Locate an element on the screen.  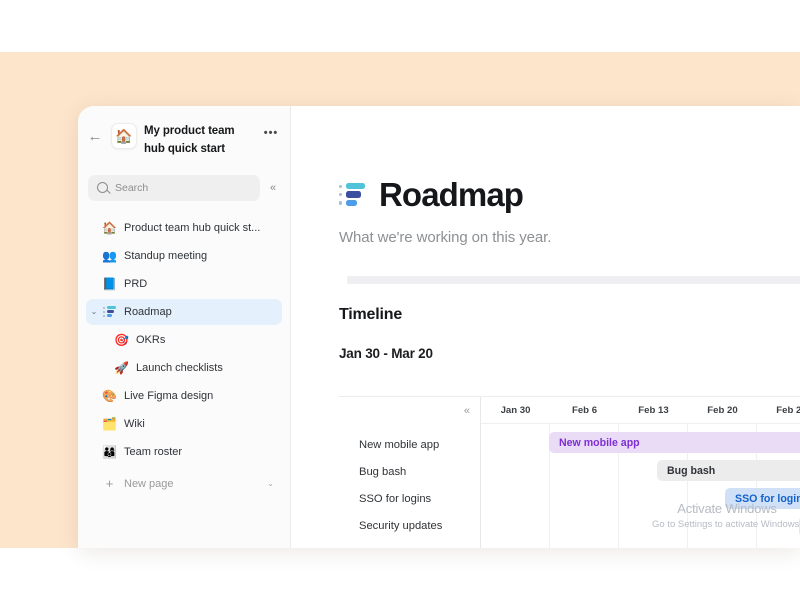
timeline-date-range: Jan 30 - Mar 20 is located at coordinates (386, 353).